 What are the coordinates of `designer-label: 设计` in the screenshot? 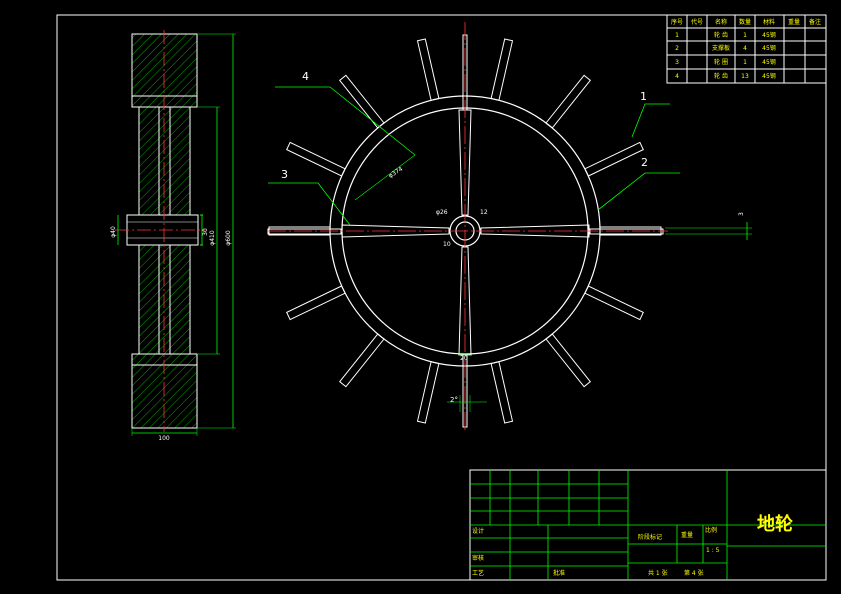 It's located at (478, 531).